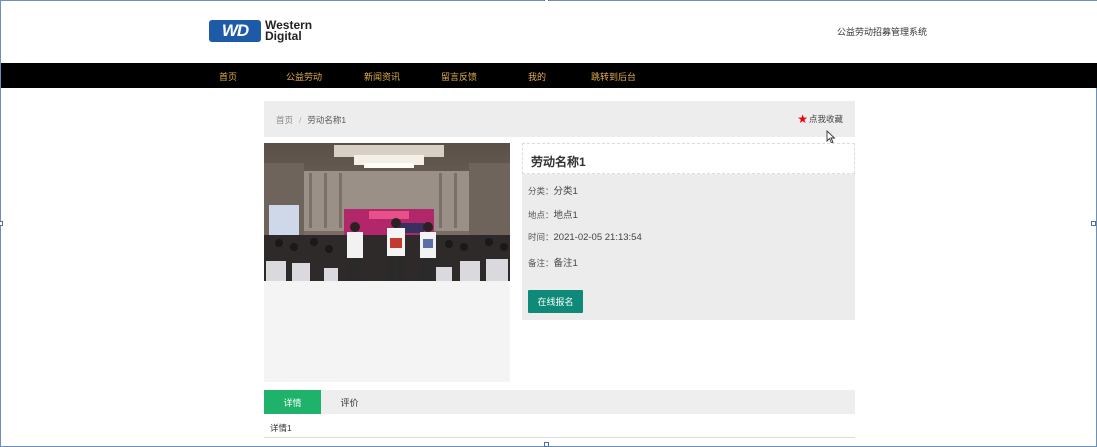  What do you see at coordinates (235, 31) in the screenshot?
I see `logo-badge: WD` at bounding box center [235, 31].